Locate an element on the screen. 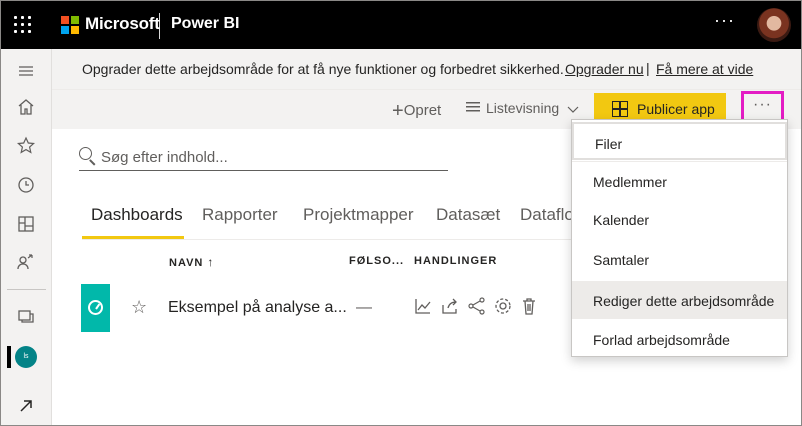 This screenshot has width=802, height=426. menu-item-edit-workspace: Rediger dette arbejdsområde is located at coordinates (679, 300).